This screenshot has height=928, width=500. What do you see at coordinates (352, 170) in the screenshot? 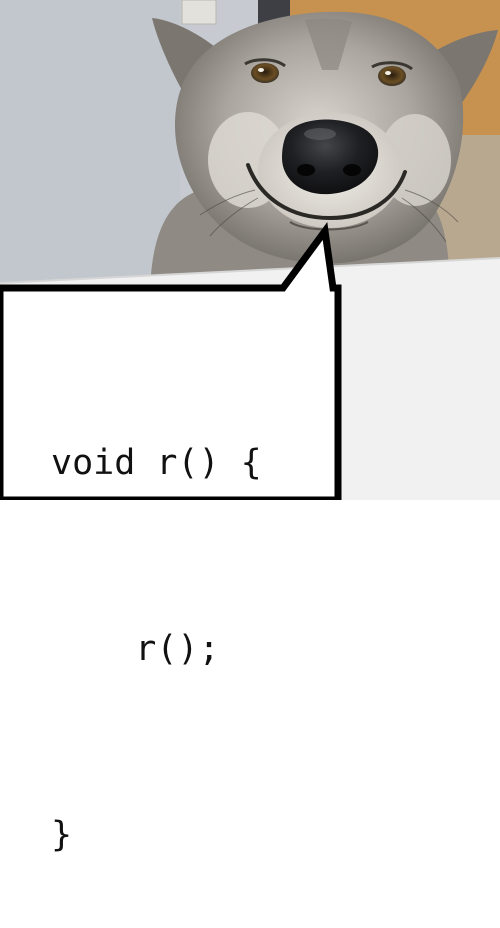
I see `wolf-nostril-right` at bounding box center [352, 170].